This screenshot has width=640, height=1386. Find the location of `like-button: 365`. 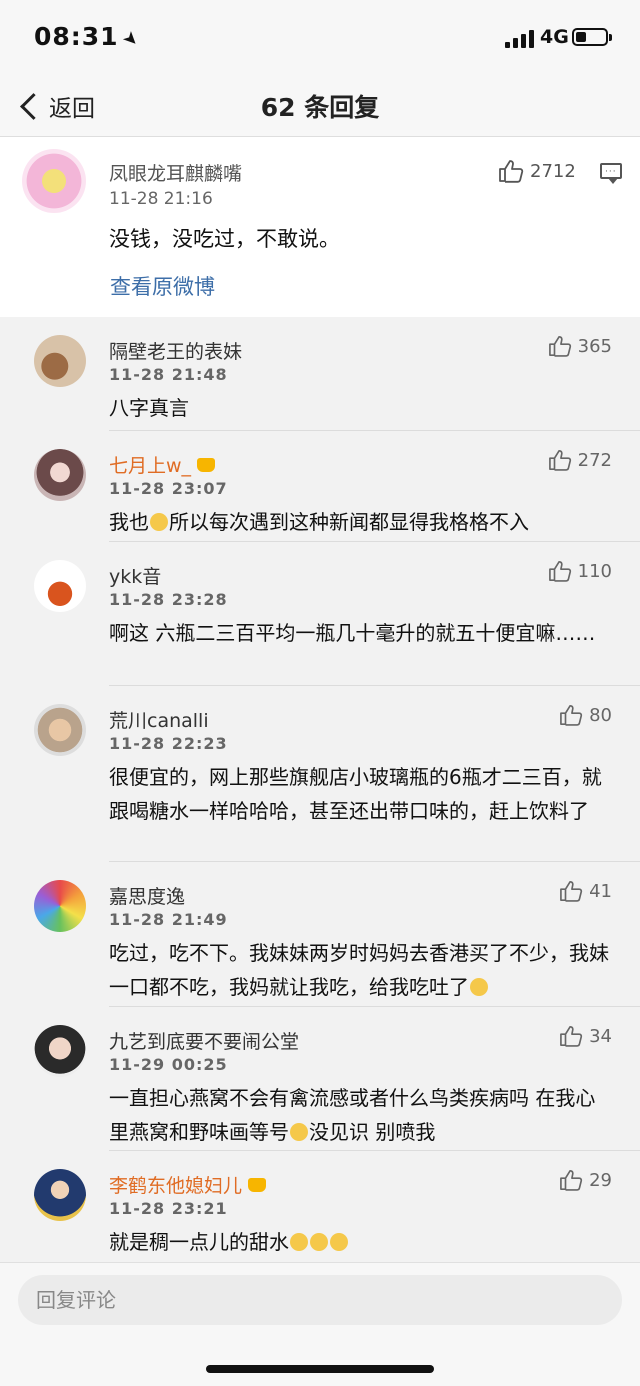

like-button: 365 is located at coordinates (580, 346).